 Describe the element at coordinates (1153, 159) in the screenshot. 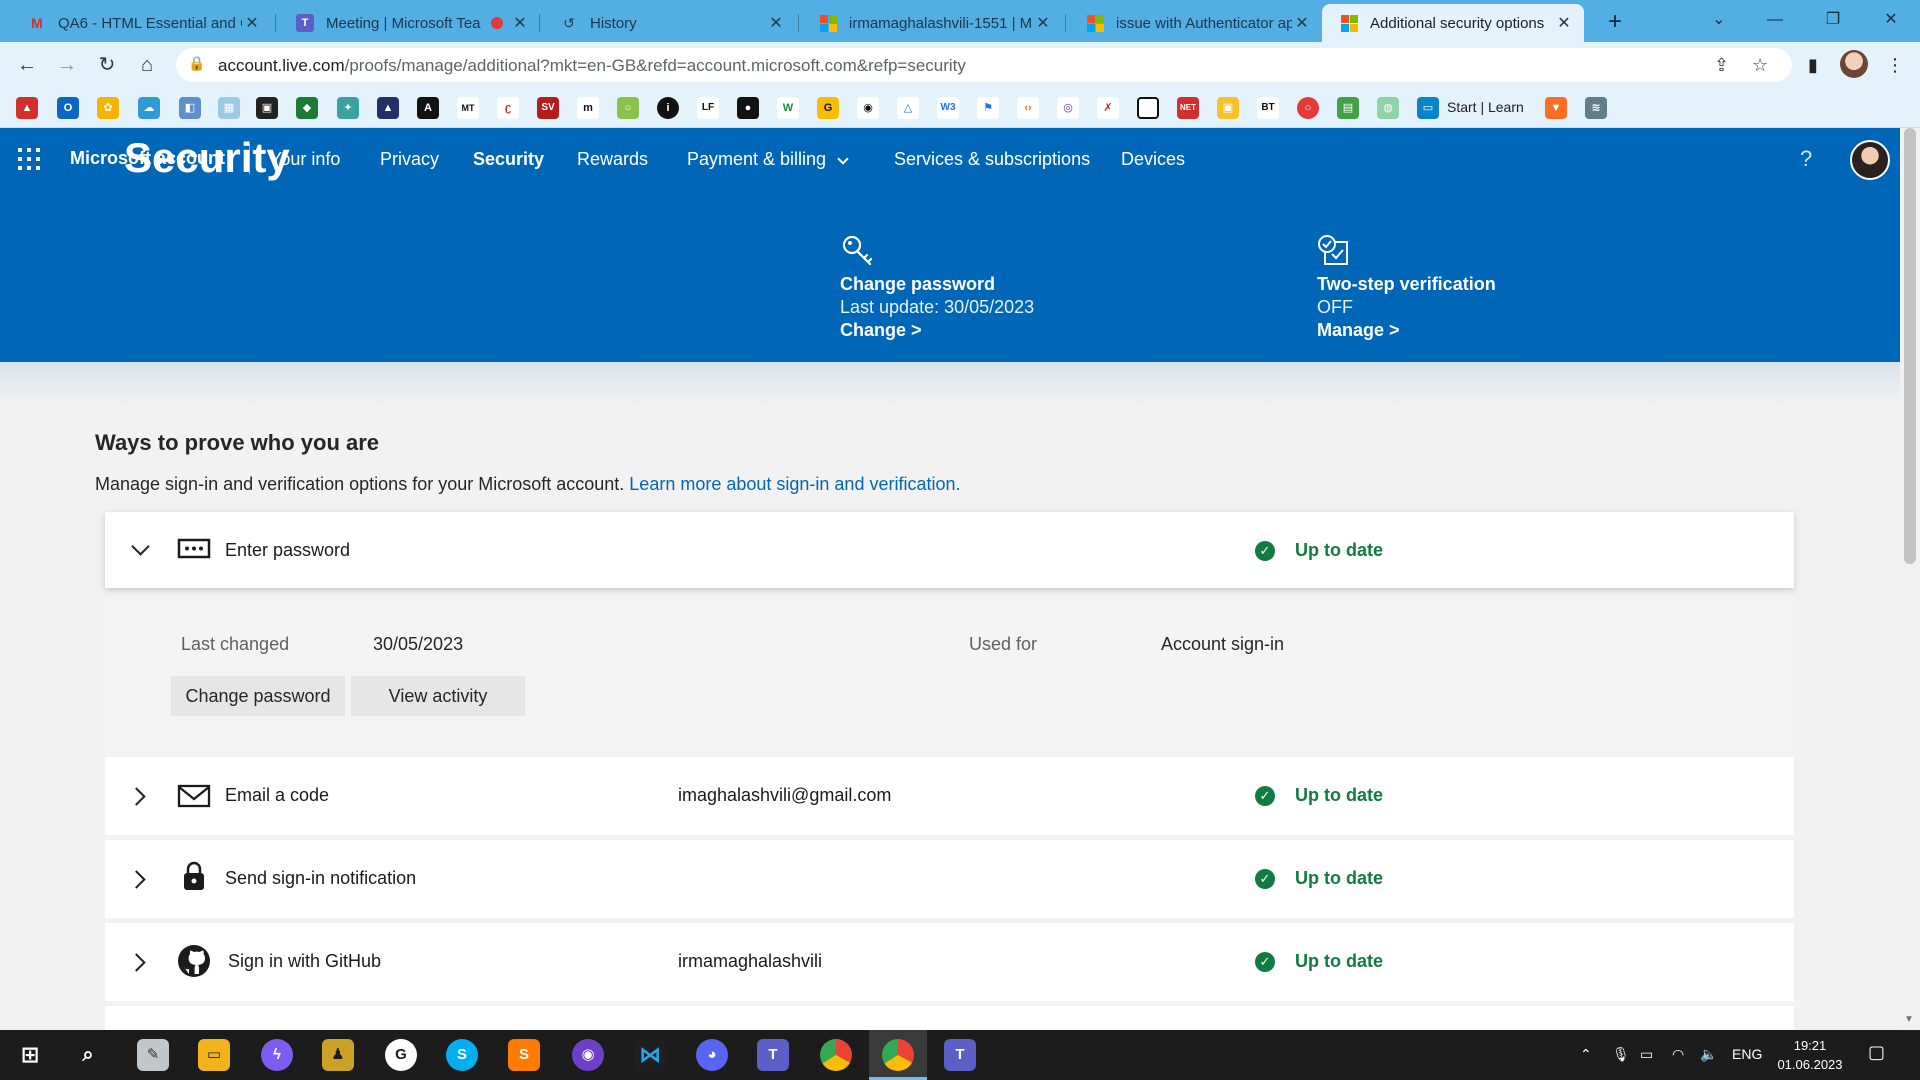

I see `nav-devices: Devices` at that location.